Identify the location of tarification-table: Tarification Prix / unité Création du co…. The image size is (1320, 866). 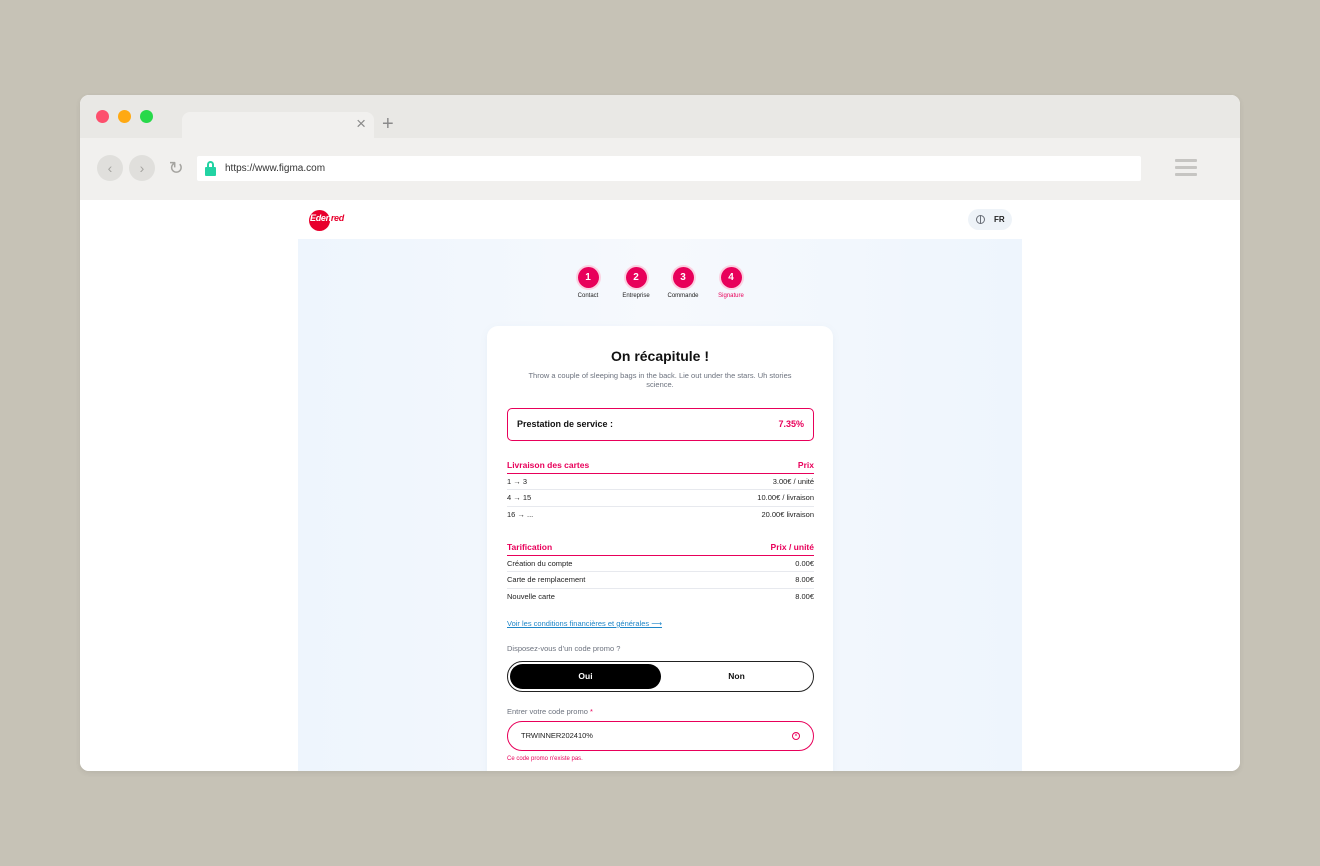
(660, 573).